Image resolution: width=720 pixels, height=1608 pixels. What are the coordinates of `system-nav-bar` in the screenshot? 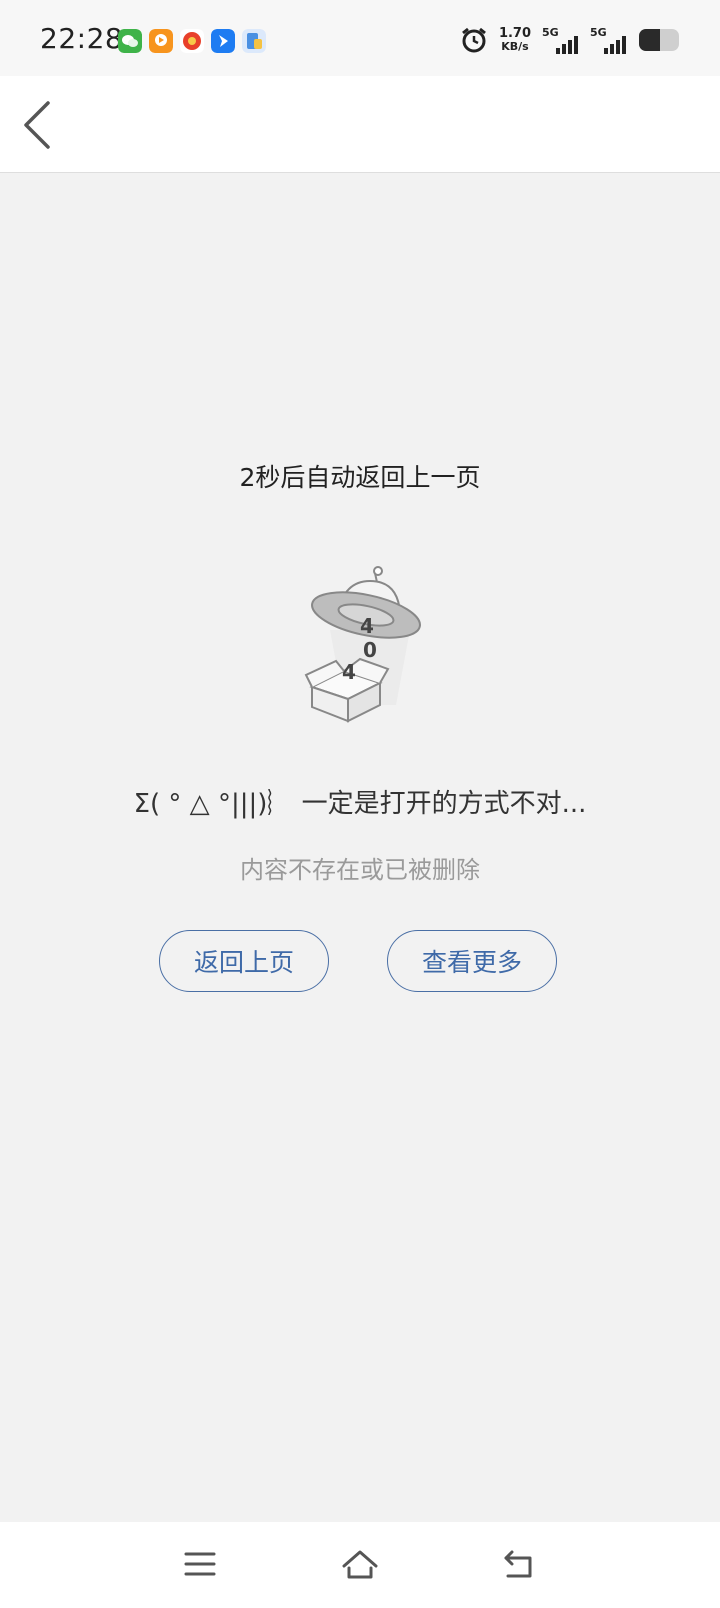 It's located at (360, 1565).